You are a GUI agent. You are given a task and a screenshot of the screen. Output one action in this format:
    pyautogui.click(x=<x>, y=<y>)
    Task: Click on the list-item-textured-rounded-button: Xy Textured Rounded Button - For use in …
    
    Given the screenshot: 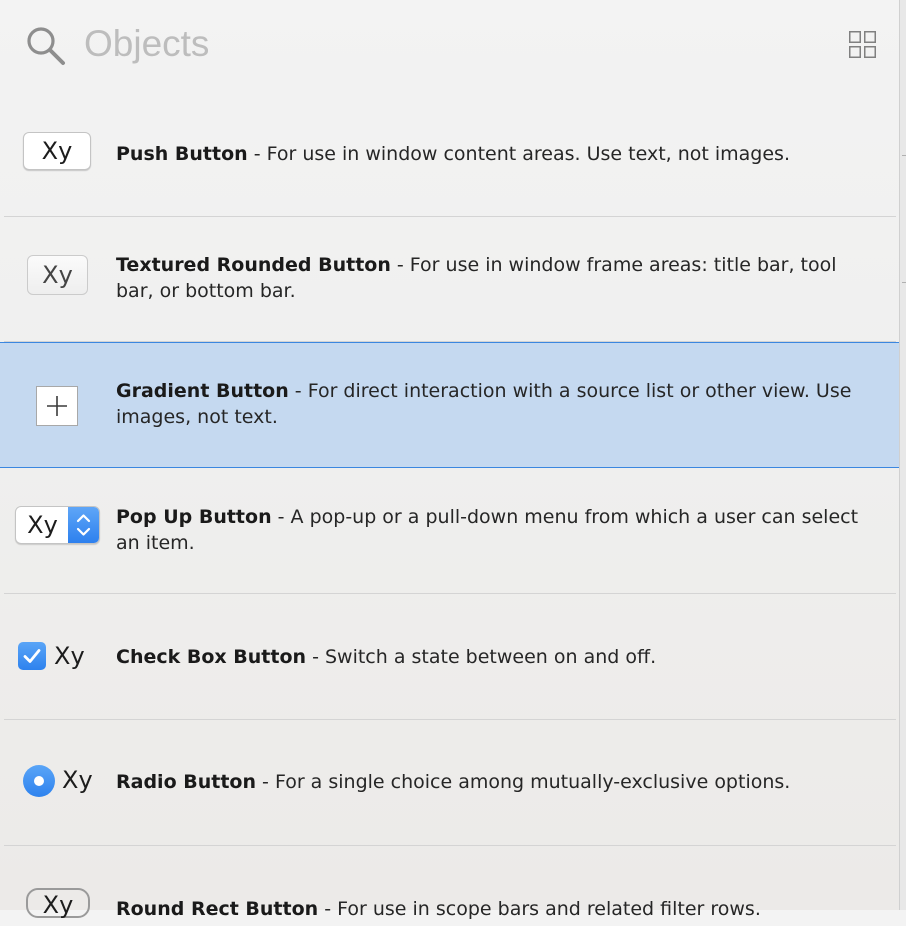 What is the action you would take?
    pyautogui.click(x=453, y=279)
    